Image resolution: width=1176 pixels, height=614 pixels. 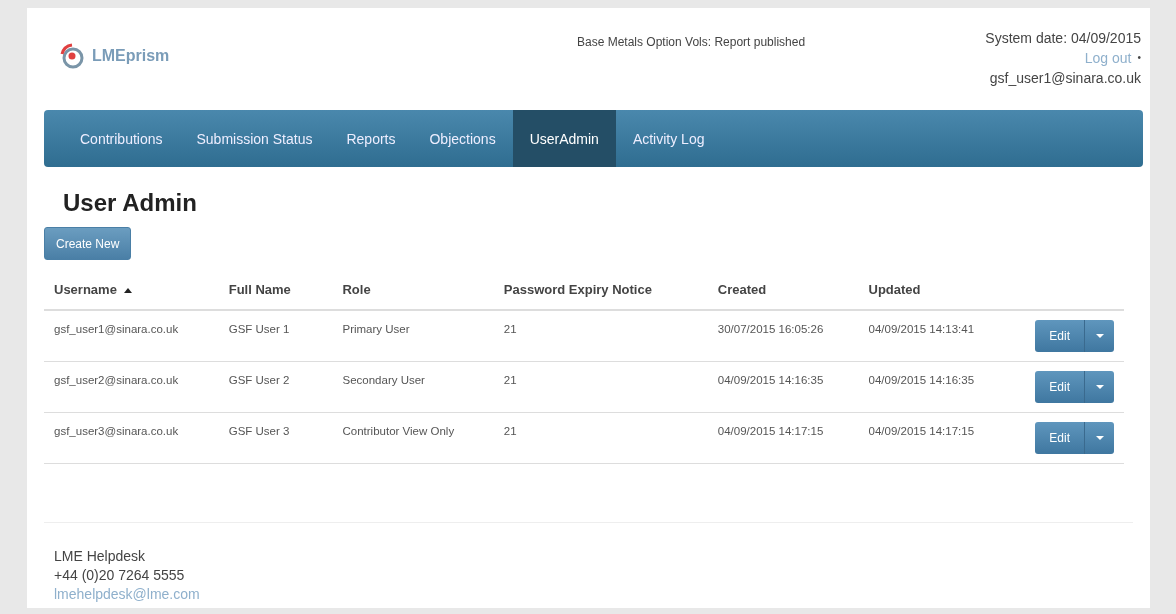 I want to click on column-header: Username, so click(x=85, y=289).